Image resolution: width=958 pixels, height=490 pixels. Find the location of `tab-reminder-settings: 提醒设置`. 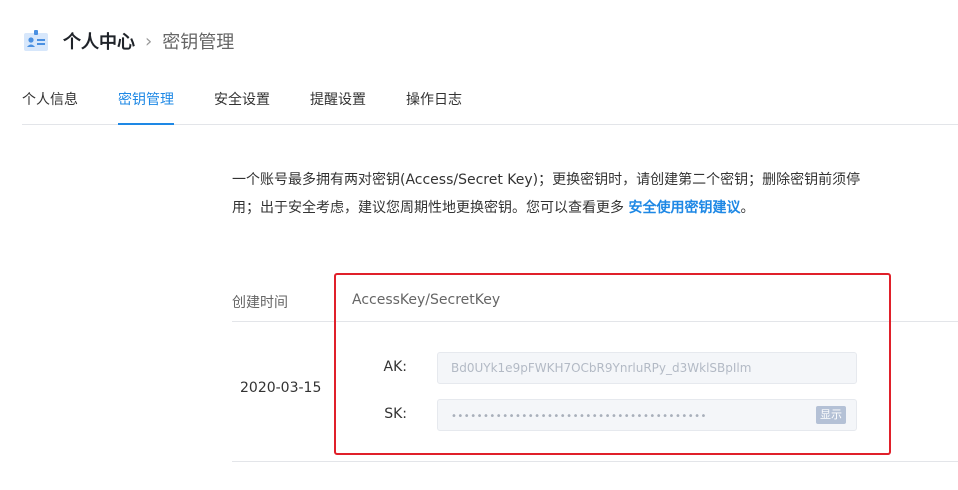

tab-reminder-settings: 提醒设置 is located at coordinates (338, 102).